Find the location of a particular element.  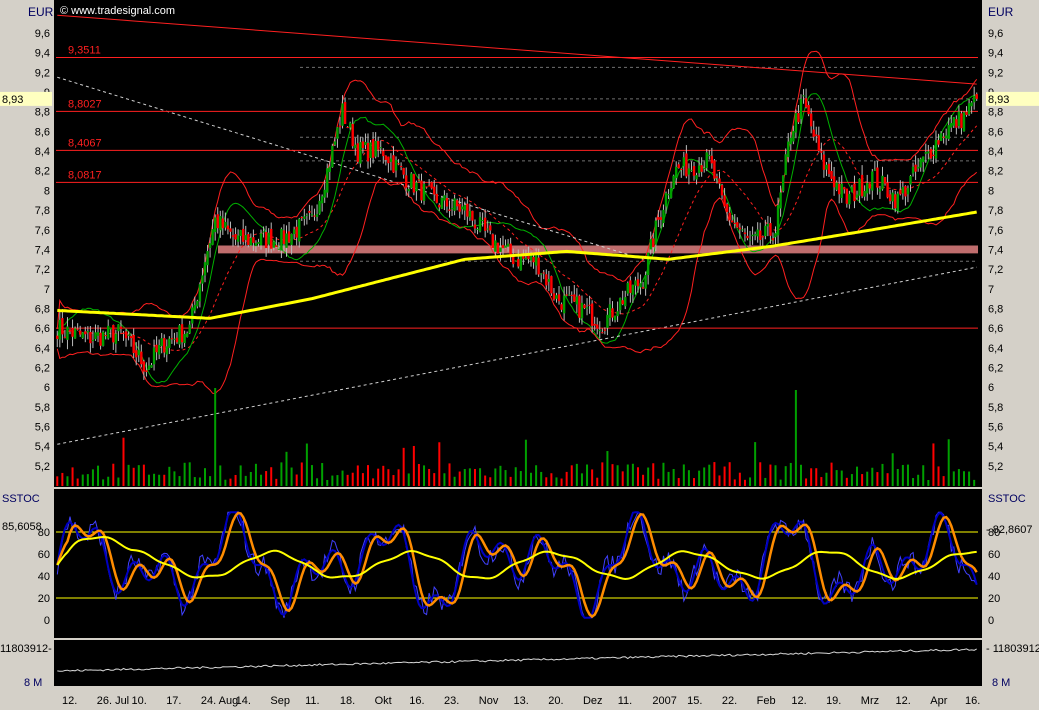

left-stoch-tick: 20 is located at coordinates (44, 599).